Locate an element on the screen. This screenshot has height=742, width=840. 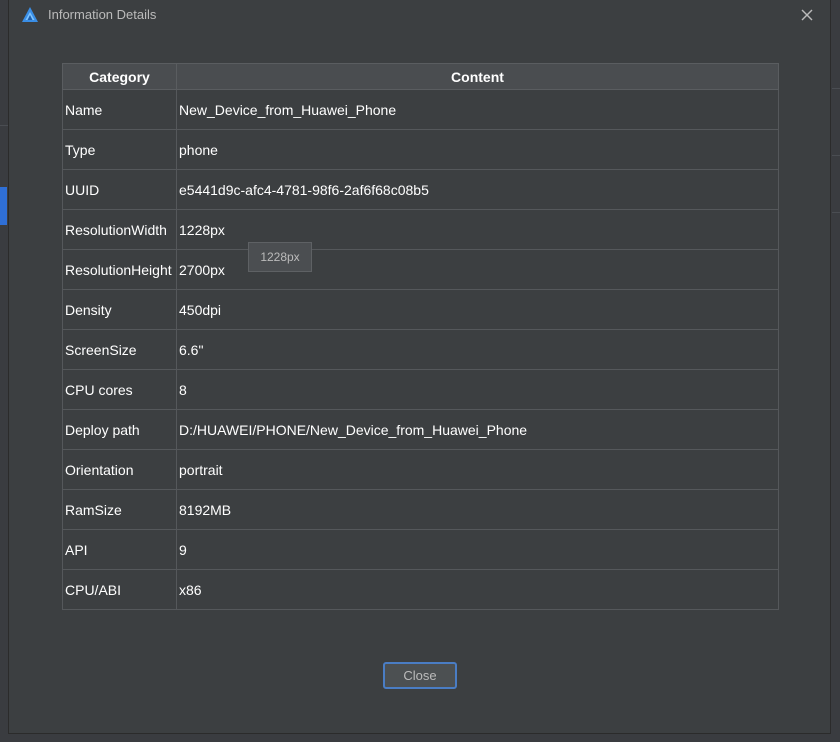
huawei-devtools-logo-icon is located at coordinates (30, 15).